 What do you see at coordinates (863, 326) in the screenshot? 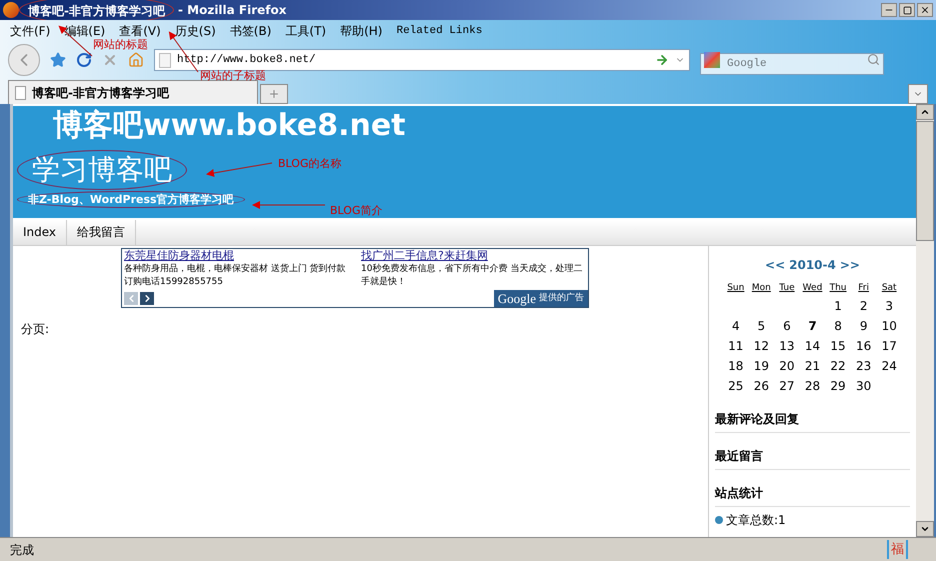
I see `calendar-day: 9` at bounding box center [863, 326].